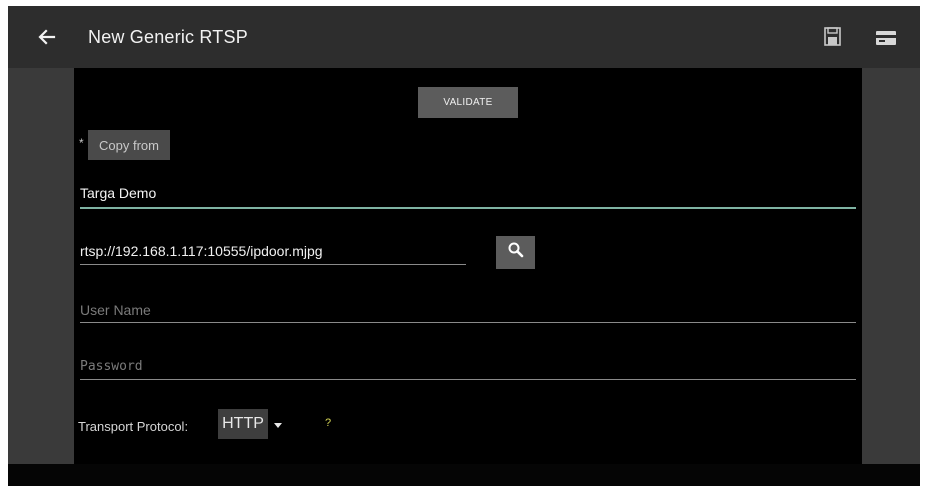 This screenshot has height=486, width=925. Describe the element at coordinates (118, 193) in the screenshot. I see `camera-name-value: Targa Demo` at that location.